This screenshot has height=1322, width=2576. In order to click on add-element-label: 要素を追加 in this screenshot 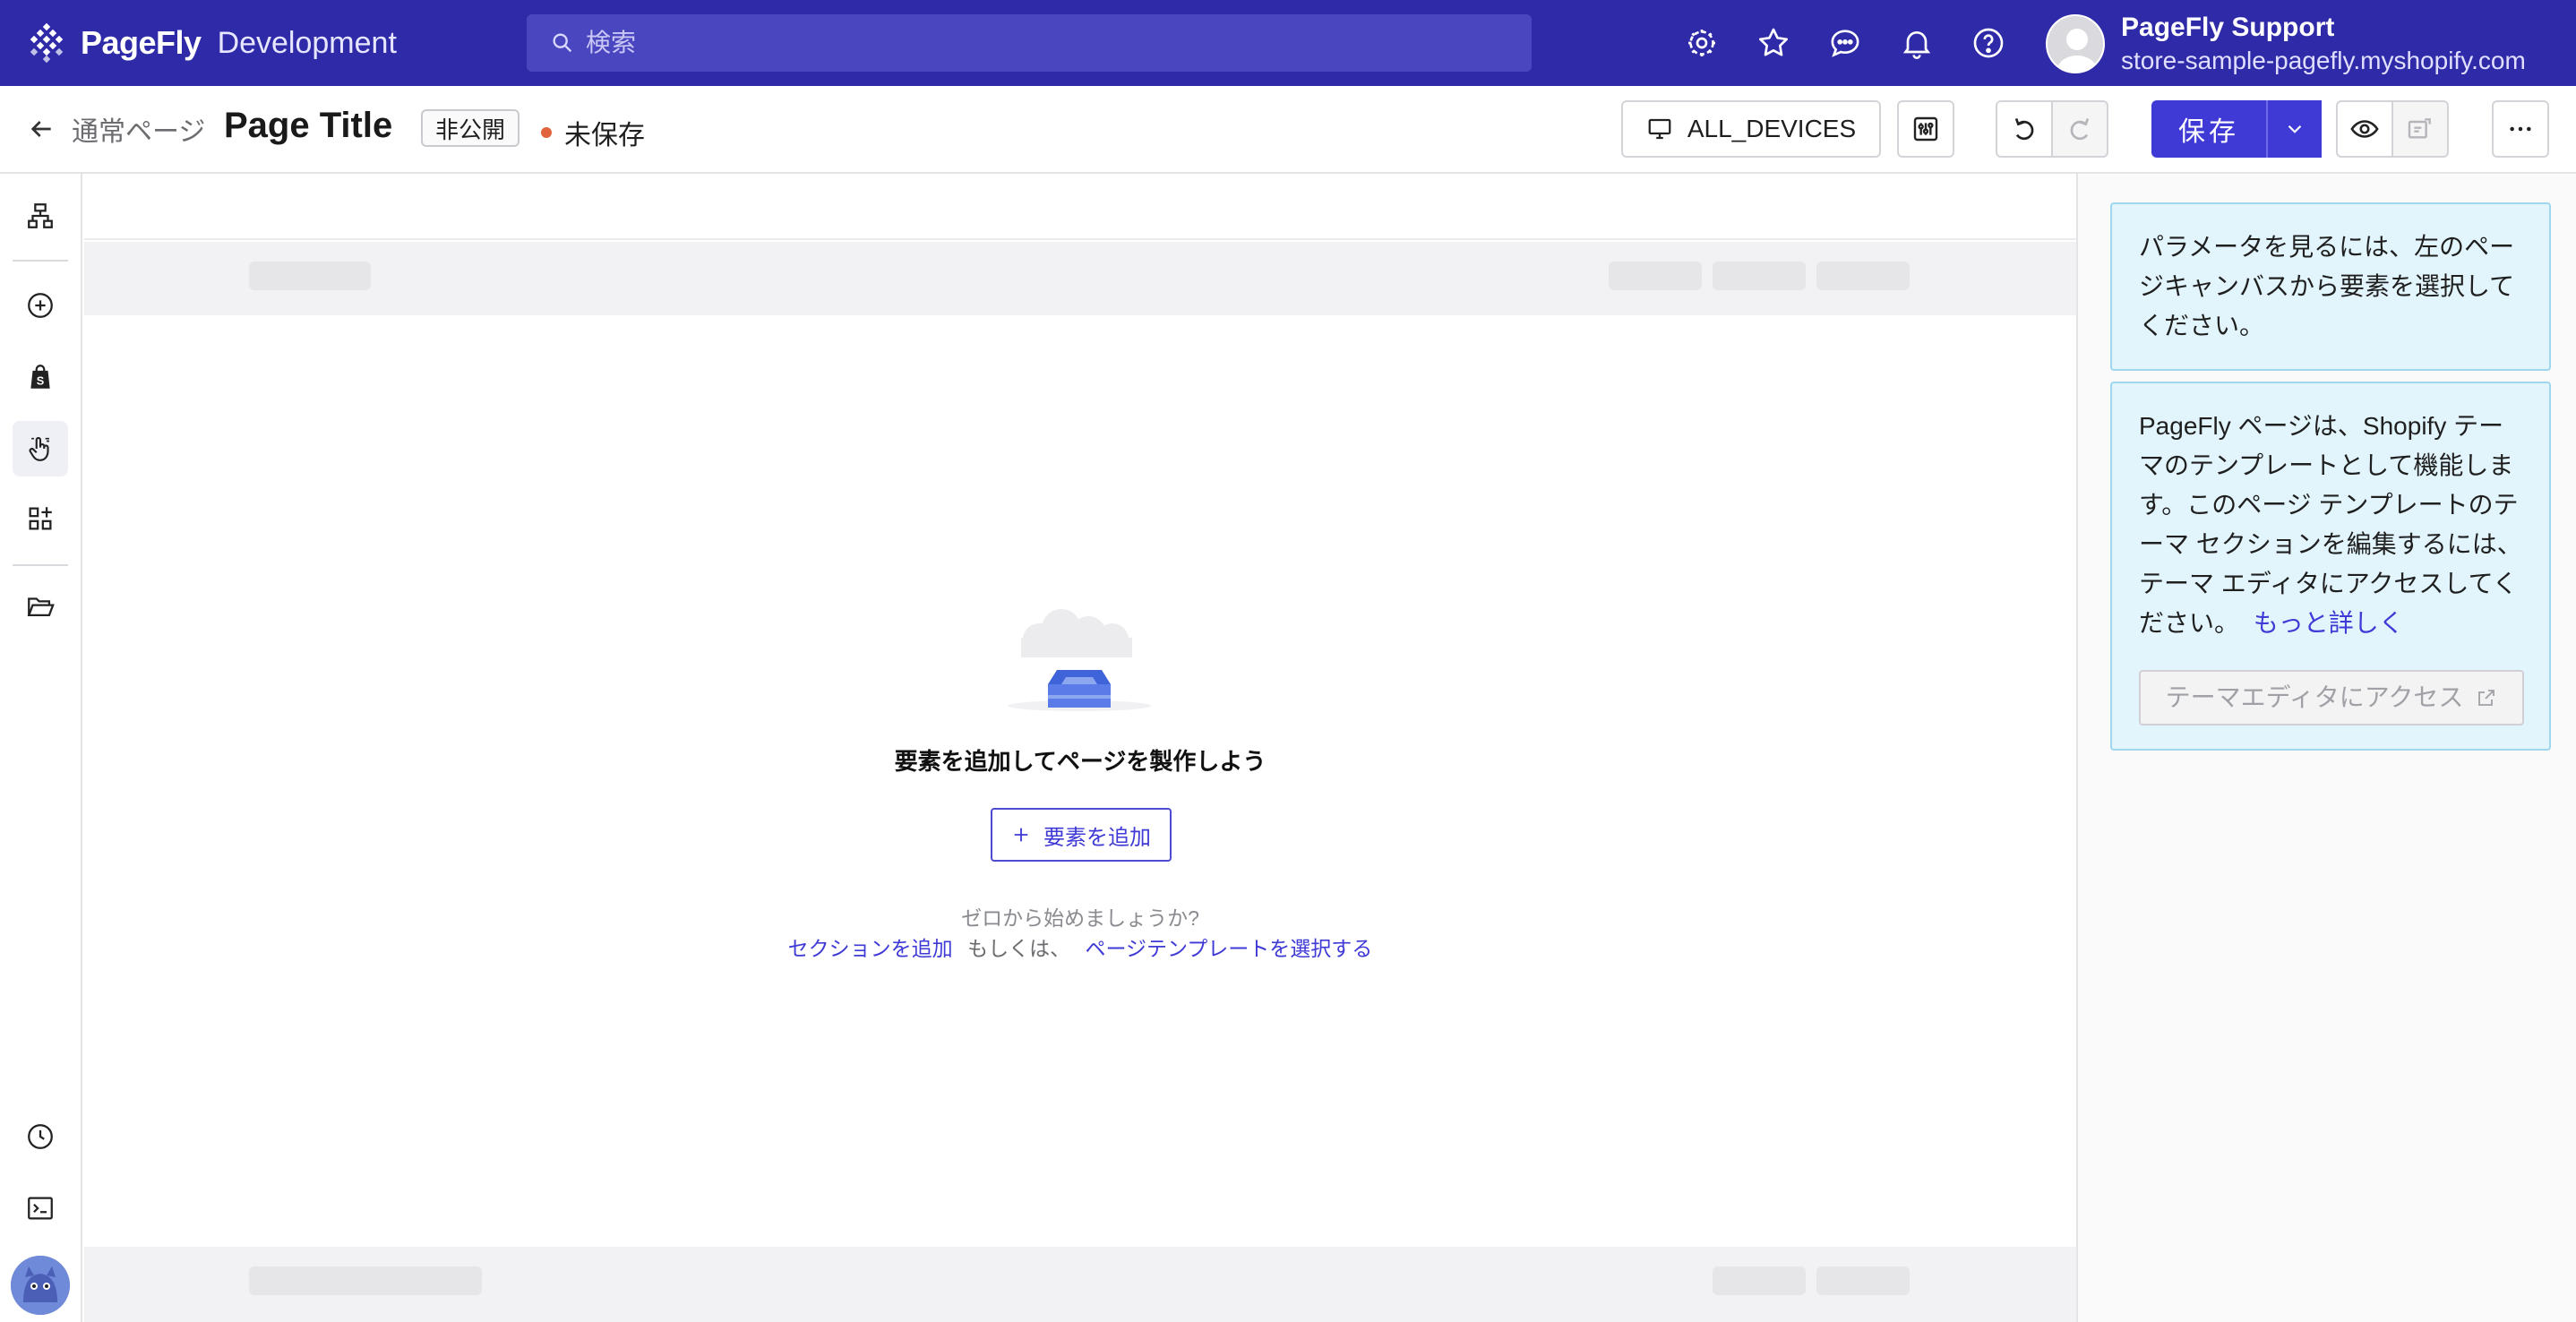, I will do `click(1097, 838)`.